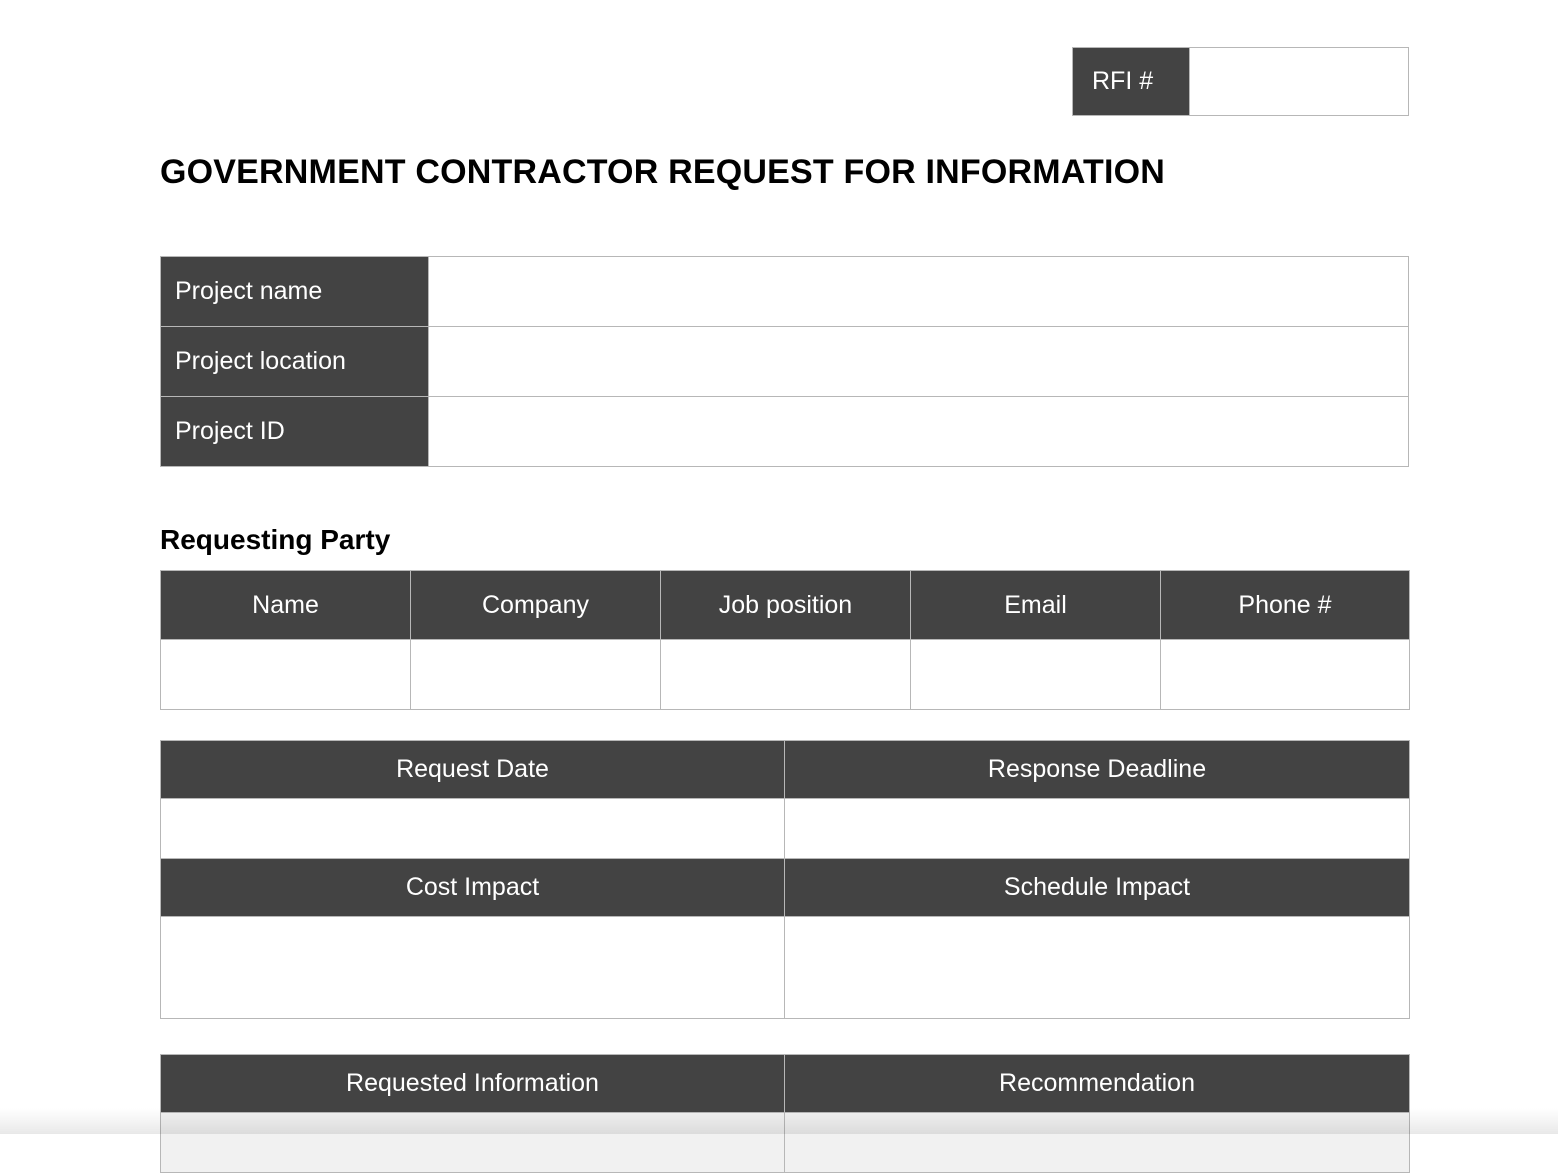 Image resolution: width=1558 pixels, height=1173 pixels. I want to click on response-deadline-field, so click(1097, 828).